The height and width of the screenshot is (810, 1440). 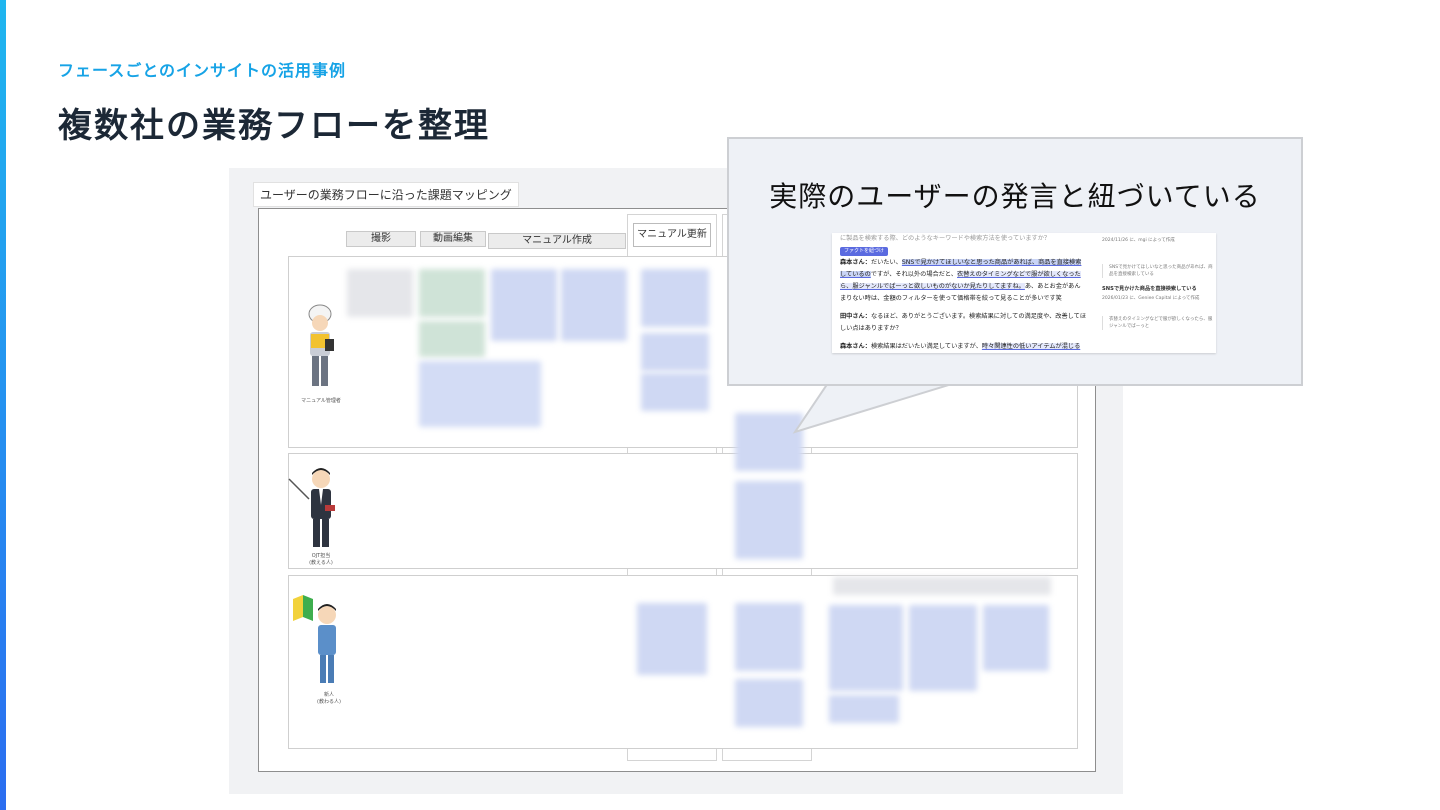 What do you see at coordinates (945, 238) in the screenshot?
I see `transcript-top-line: に製品を検索する際、どのようなキーワードや検索方法を使っていますか？` at bounding box center [945, 238].